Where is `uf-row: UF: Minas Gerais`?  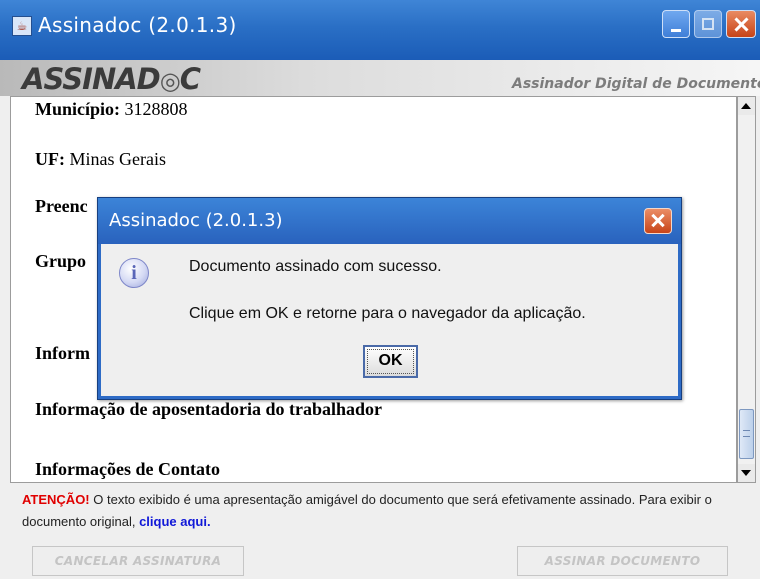
uf-row: UF: Minas Gerais is located at coordinates (100, 159).